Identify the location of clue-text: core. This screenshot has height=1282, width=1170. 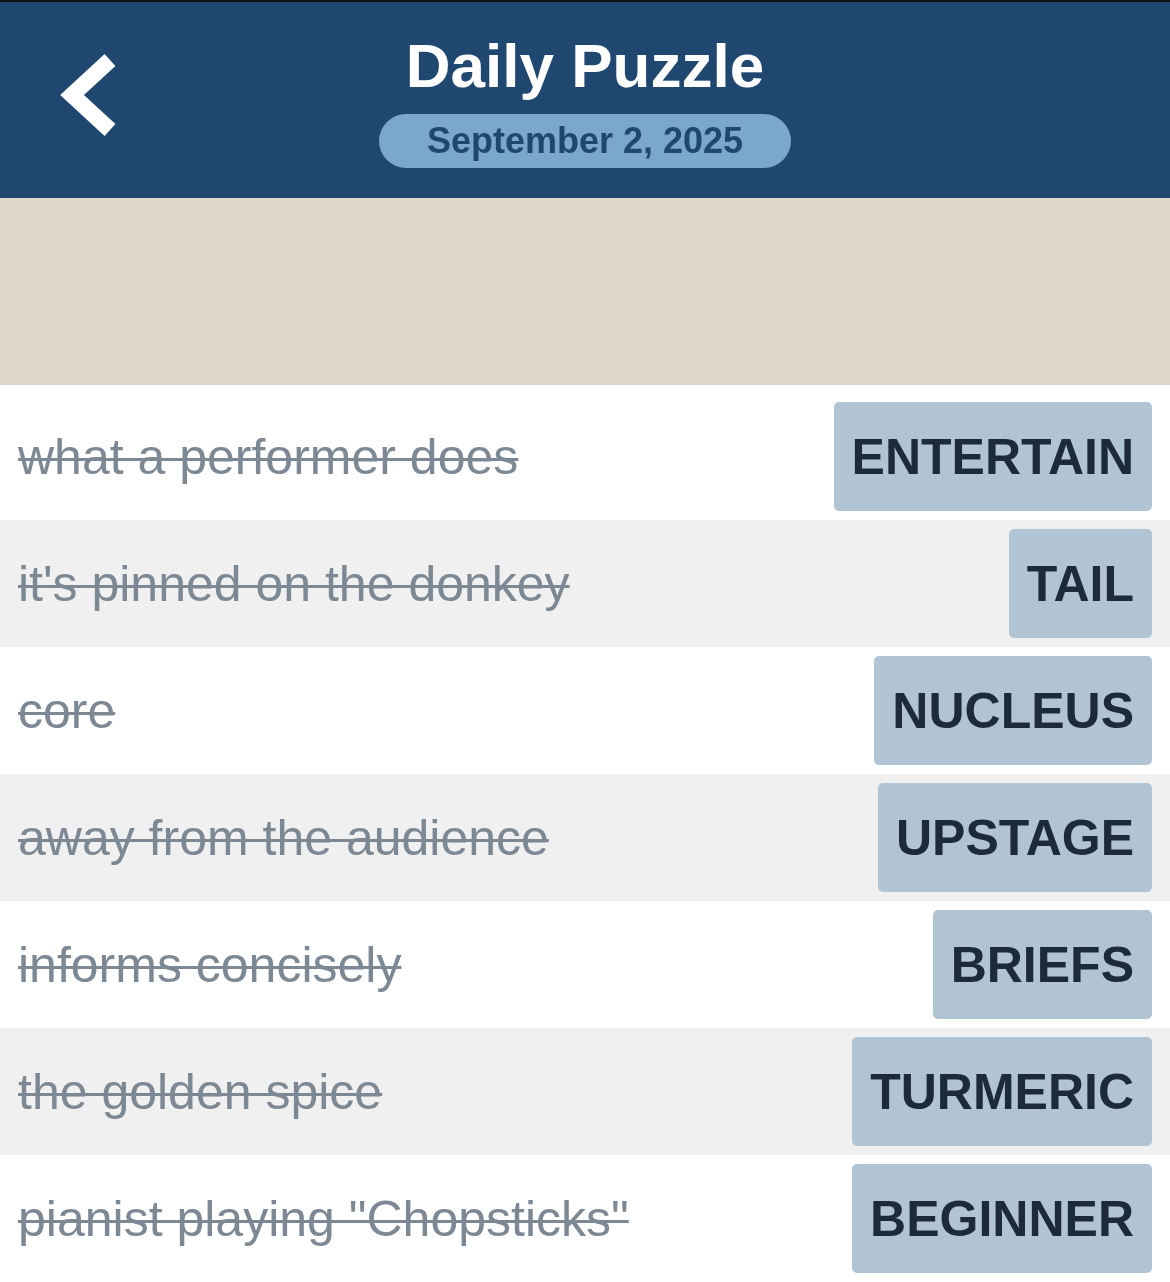
(67, 710).